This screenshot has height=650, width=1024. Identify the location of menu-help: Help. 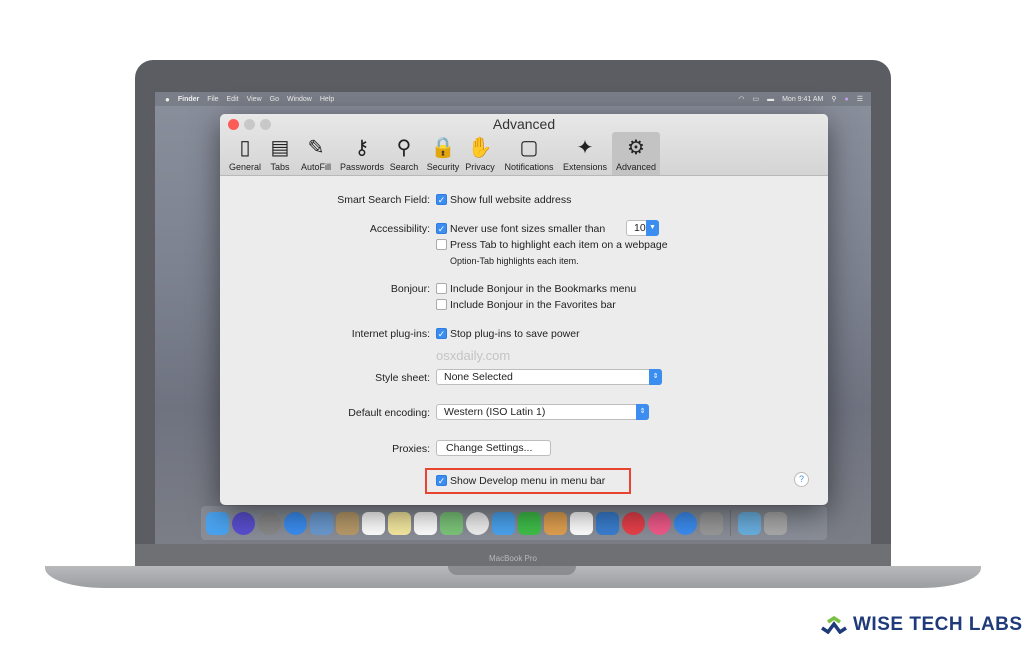
(327, 99).